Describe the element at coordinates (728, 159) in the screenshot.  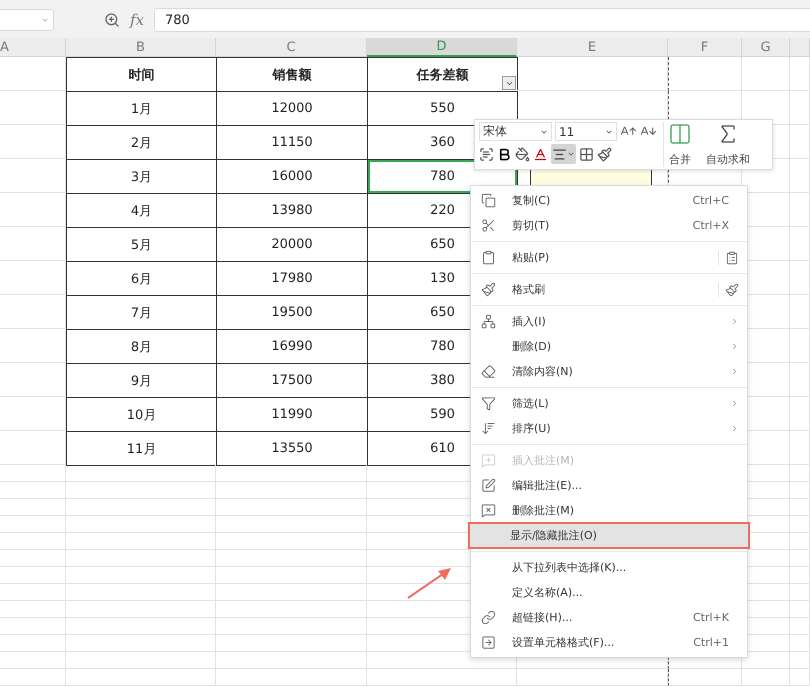
I see `autosum-button: 自动求和` at that location.